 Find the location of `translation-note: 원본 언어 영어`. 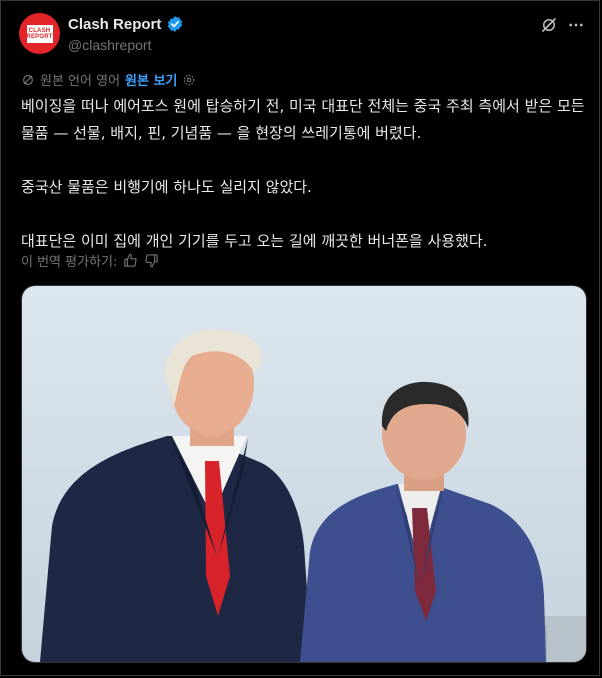

translation-note: 원본 언어 영어 is located at coordinates (80, 81).